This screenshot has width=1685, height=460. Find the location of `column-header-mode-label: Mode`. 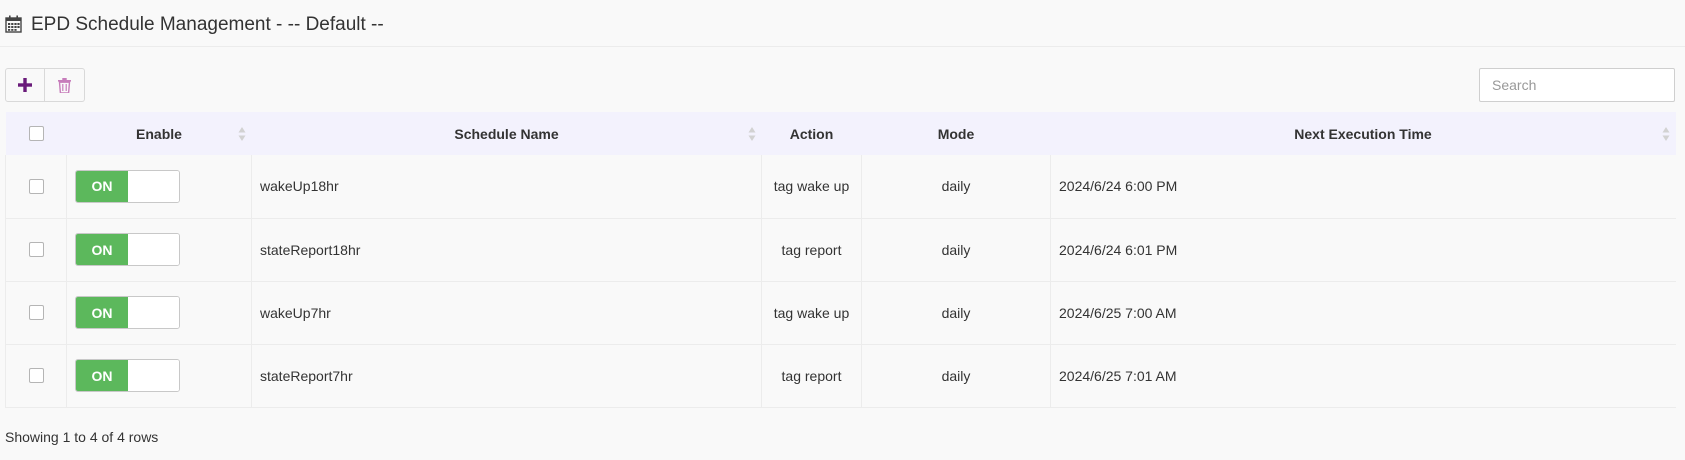

column-header-mode-label: Mode is located at coordinates (956, 133).